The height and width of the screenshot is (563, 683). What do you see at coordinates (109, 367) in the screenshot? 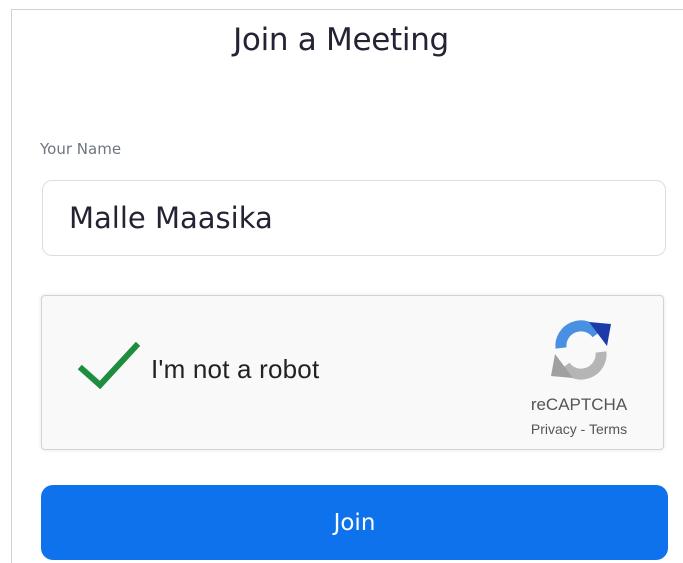
I see `checkmark-icon` at bounding box center [109, 367].